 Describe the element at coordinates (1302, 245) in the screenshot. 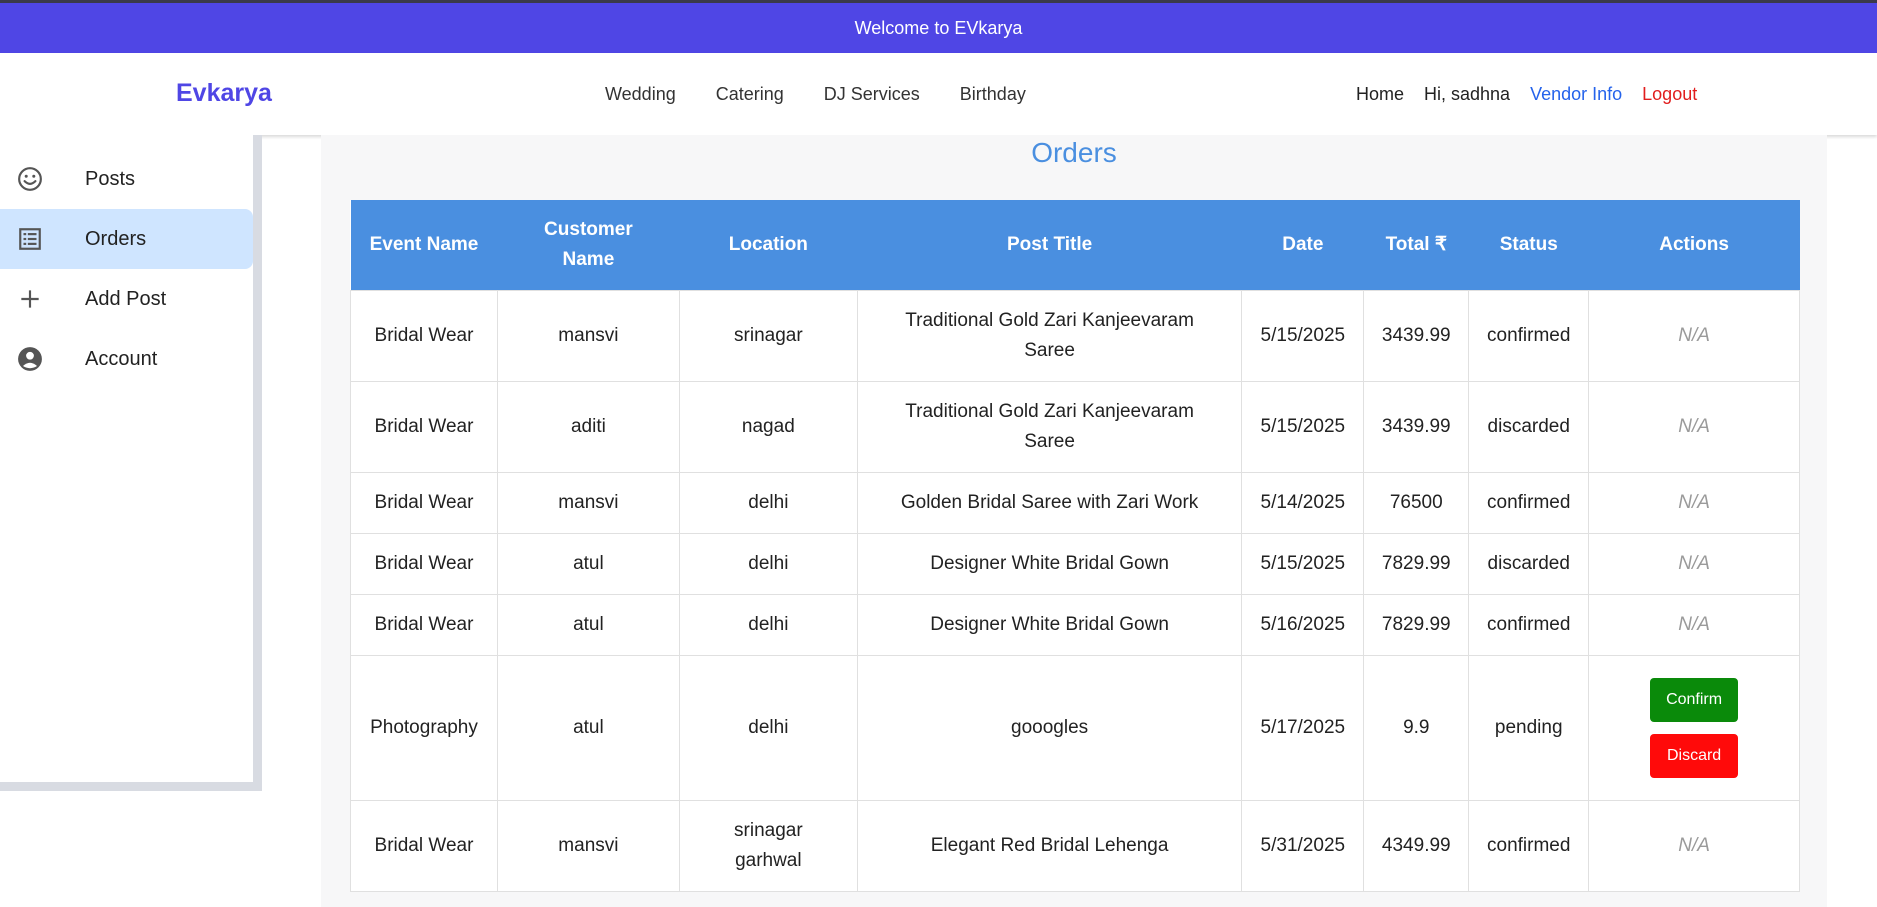

I see `col-date: Date` at that location.